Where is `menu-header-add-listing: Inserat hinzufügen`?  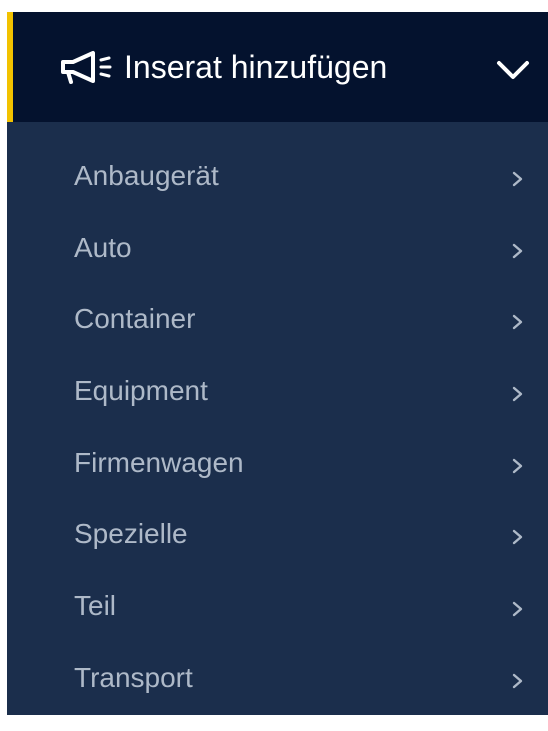
menu-header-add-listing: Inserat hinzufügen is located at coordinates (277, 67).